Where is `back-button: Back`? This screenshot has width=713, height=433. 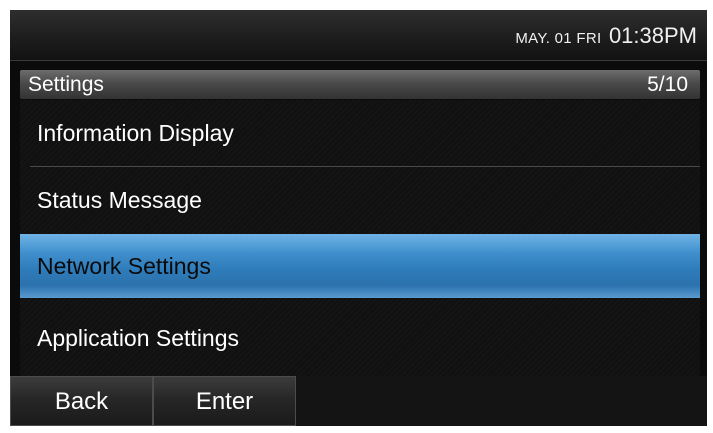
back-button: Back is located at coordinates (81, 401).